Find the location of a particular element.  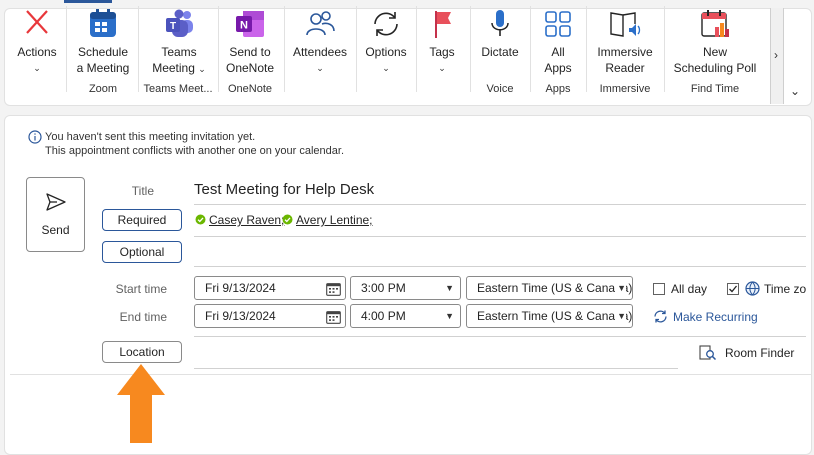

allapps-label-1: All is located at coordinates (558, 52).